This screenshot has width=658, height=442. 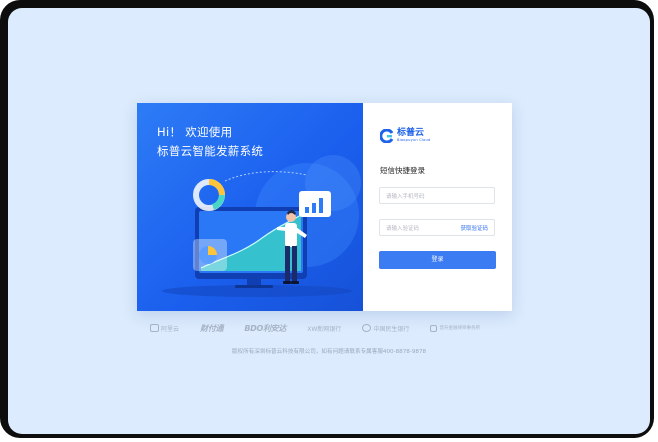 I want to click on partner-label: 财付通, so click(x=212, y=328).